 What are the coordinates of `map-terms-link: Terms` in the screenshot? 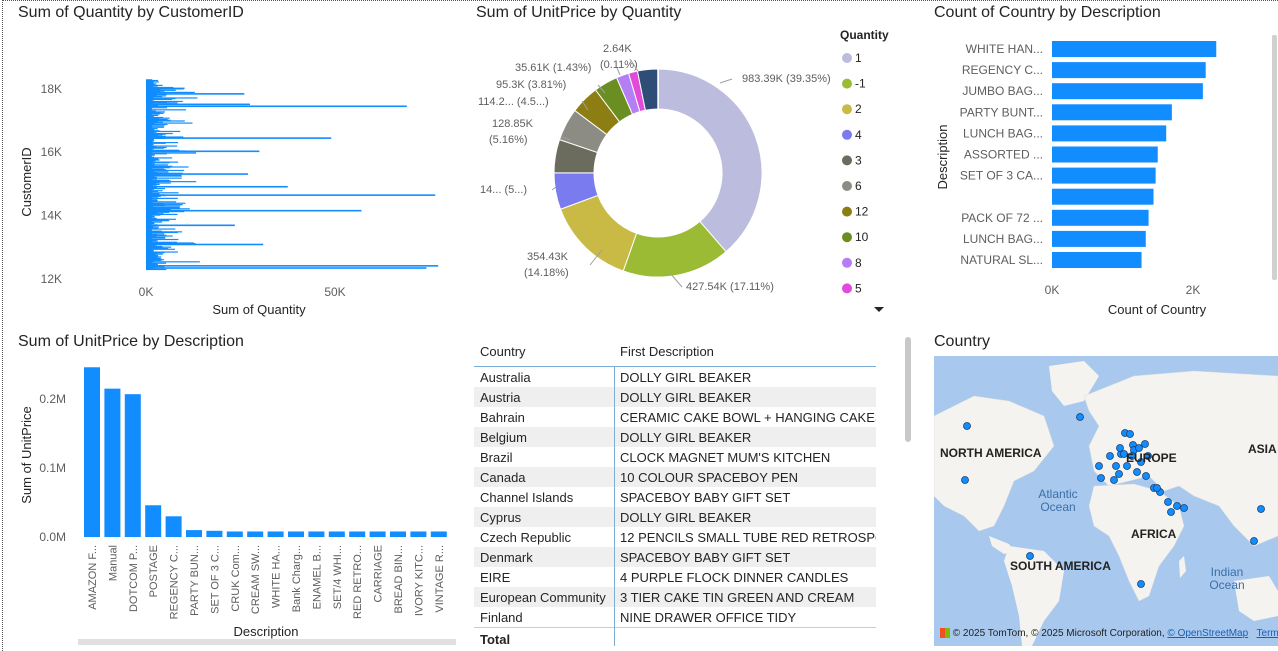 It's located at (1267, 633).